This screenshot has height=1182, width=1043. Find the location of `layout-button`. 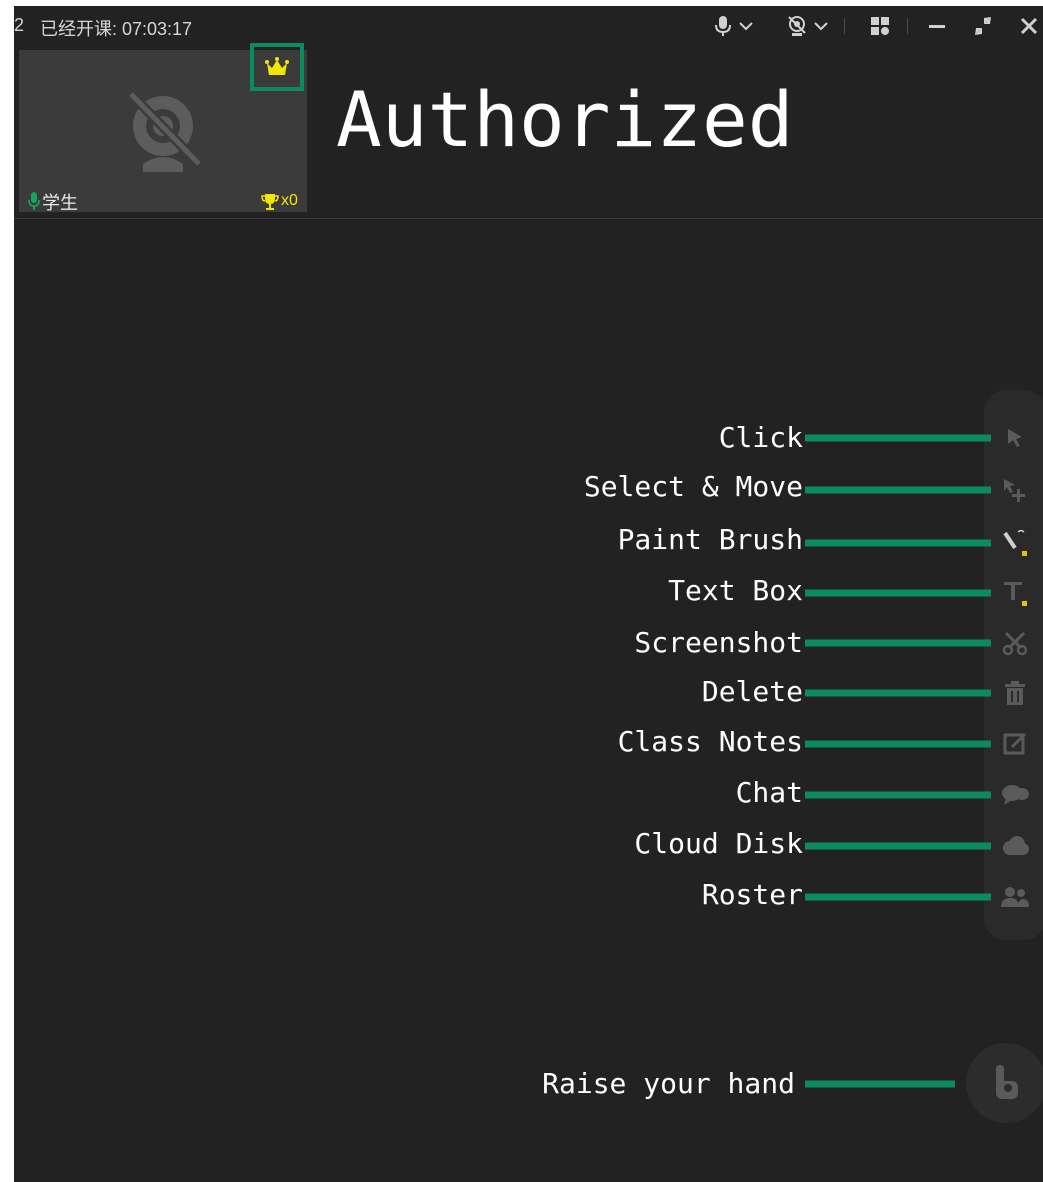

layout-button is located at coordinates (880, 26).